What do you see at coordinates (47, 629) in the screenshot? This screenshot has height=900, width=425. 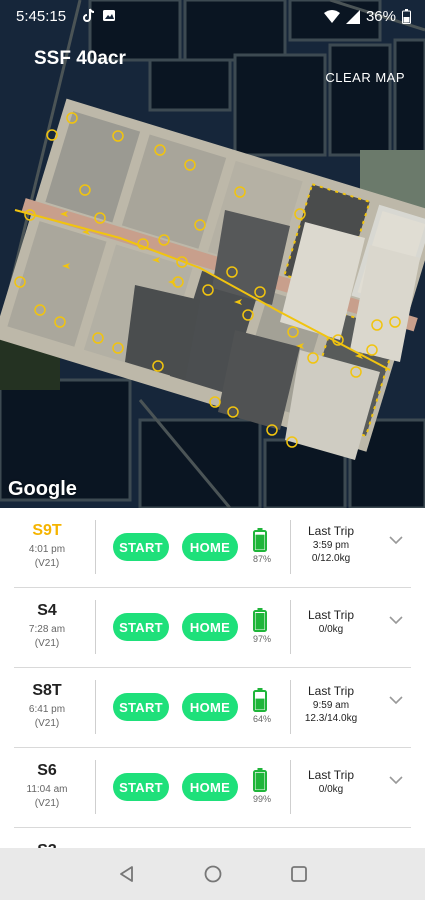 I see `drone-last-seen: 7:28 am` at bounding box center [47, 629].